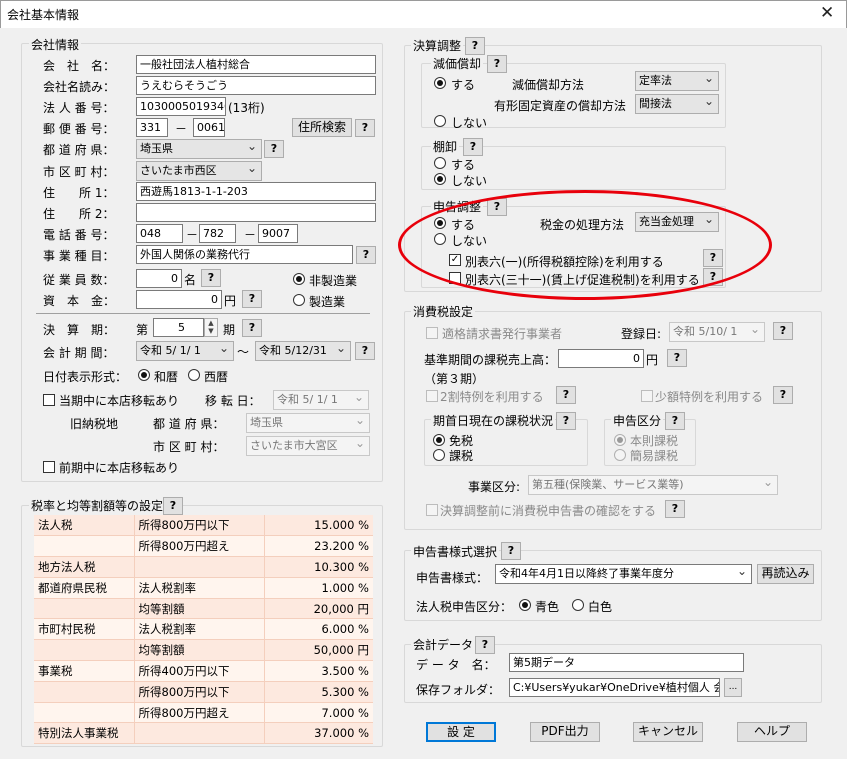 Image resolution: width=847 pixels, height=759 pixels. I want to click on shougaku-checkbox, so click(647, 396).